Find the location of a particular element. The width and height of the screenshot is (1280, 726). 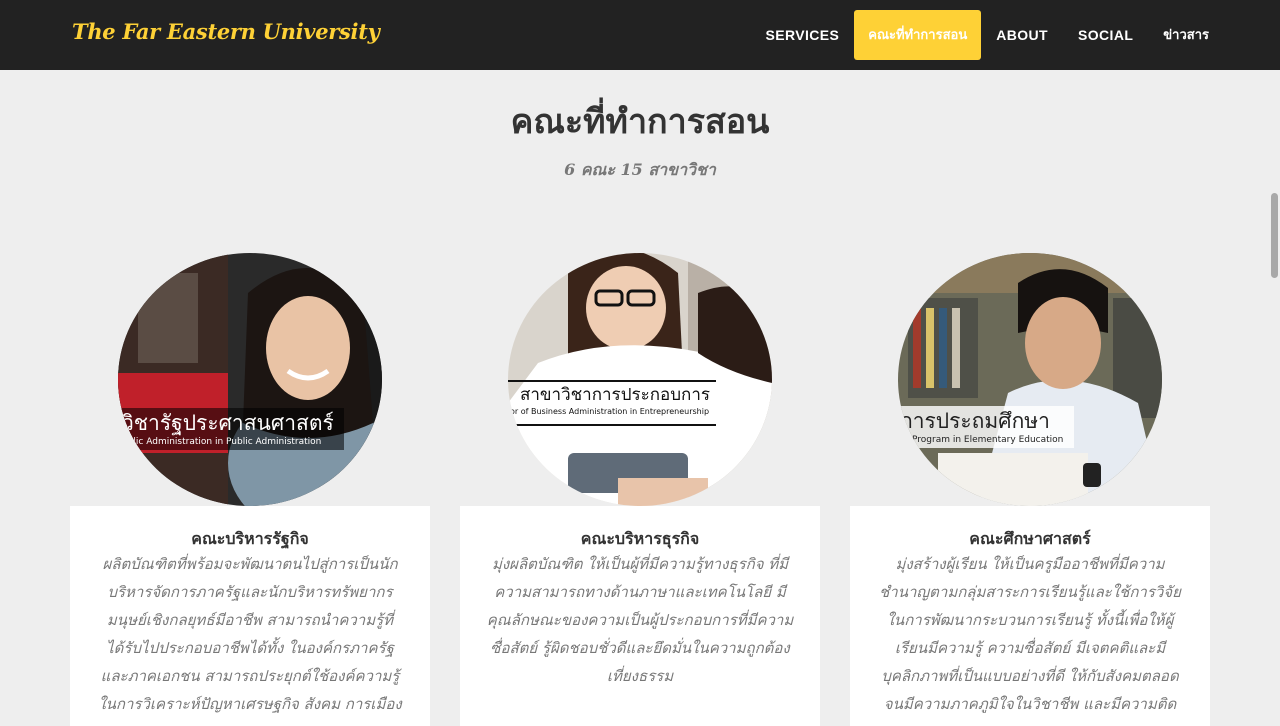

nav-item-faculties: คณะที่ทำการสอน is located at coordinates (918, 35).